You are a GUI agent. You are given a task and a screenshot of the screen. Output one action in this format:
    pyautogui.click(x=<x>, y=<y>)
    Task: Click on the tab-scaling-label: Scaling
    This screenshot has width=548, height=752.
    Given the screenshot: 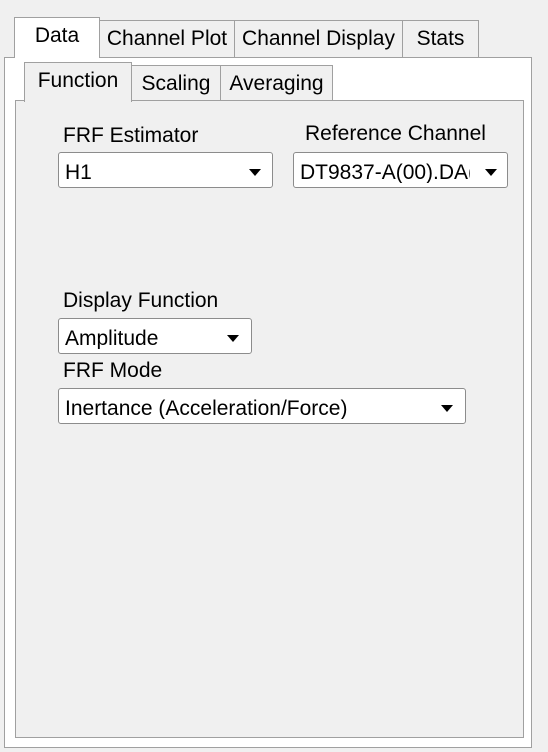 What is the action you would take?
    pyautogui.click(x=176, y=83)
    